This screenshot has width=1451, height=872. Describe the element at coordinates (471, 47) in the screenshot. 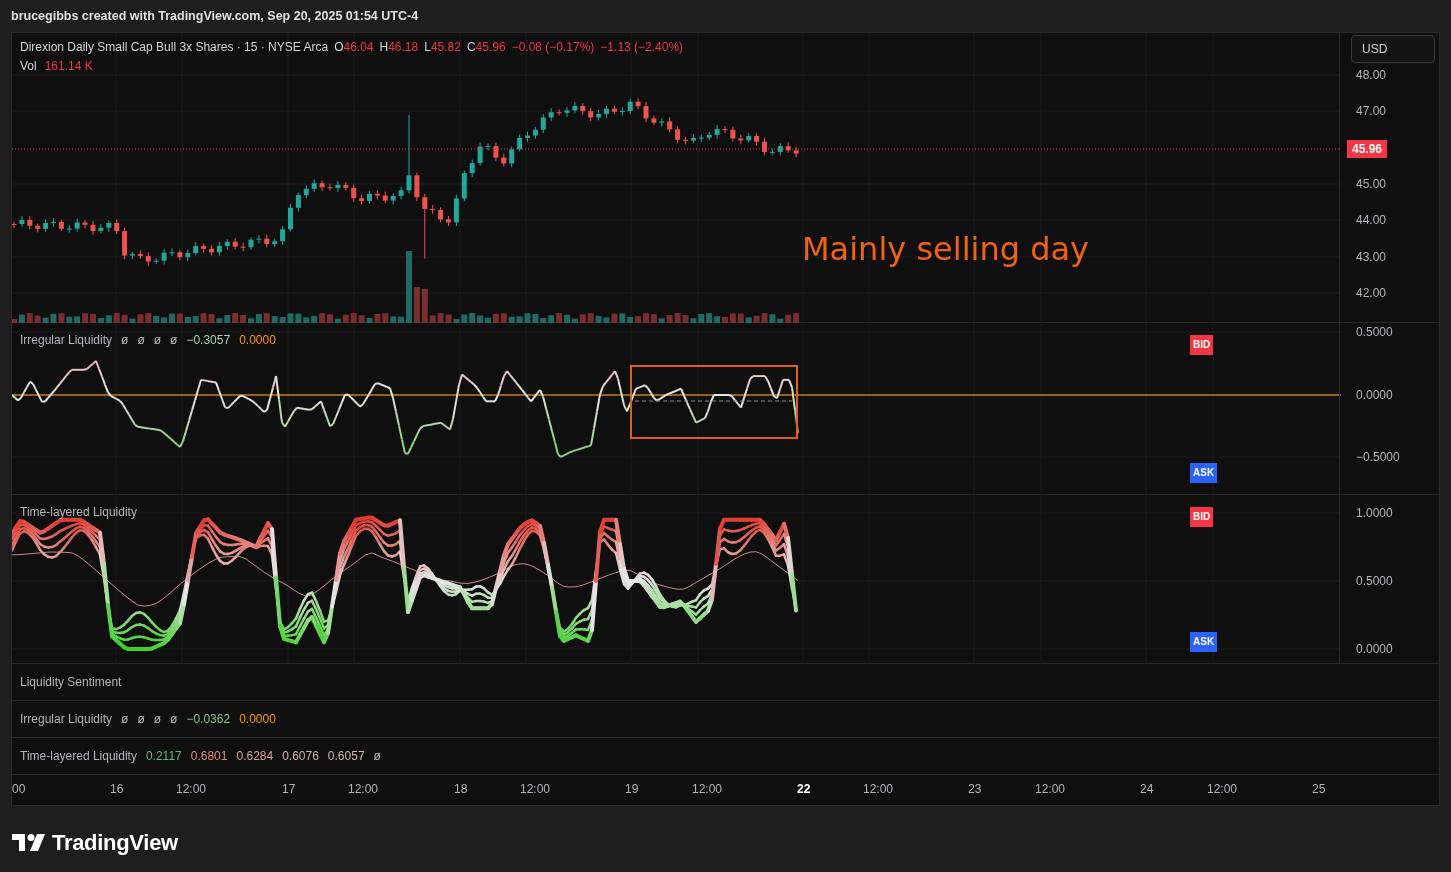

I see `ohlc-label: C` at that location.